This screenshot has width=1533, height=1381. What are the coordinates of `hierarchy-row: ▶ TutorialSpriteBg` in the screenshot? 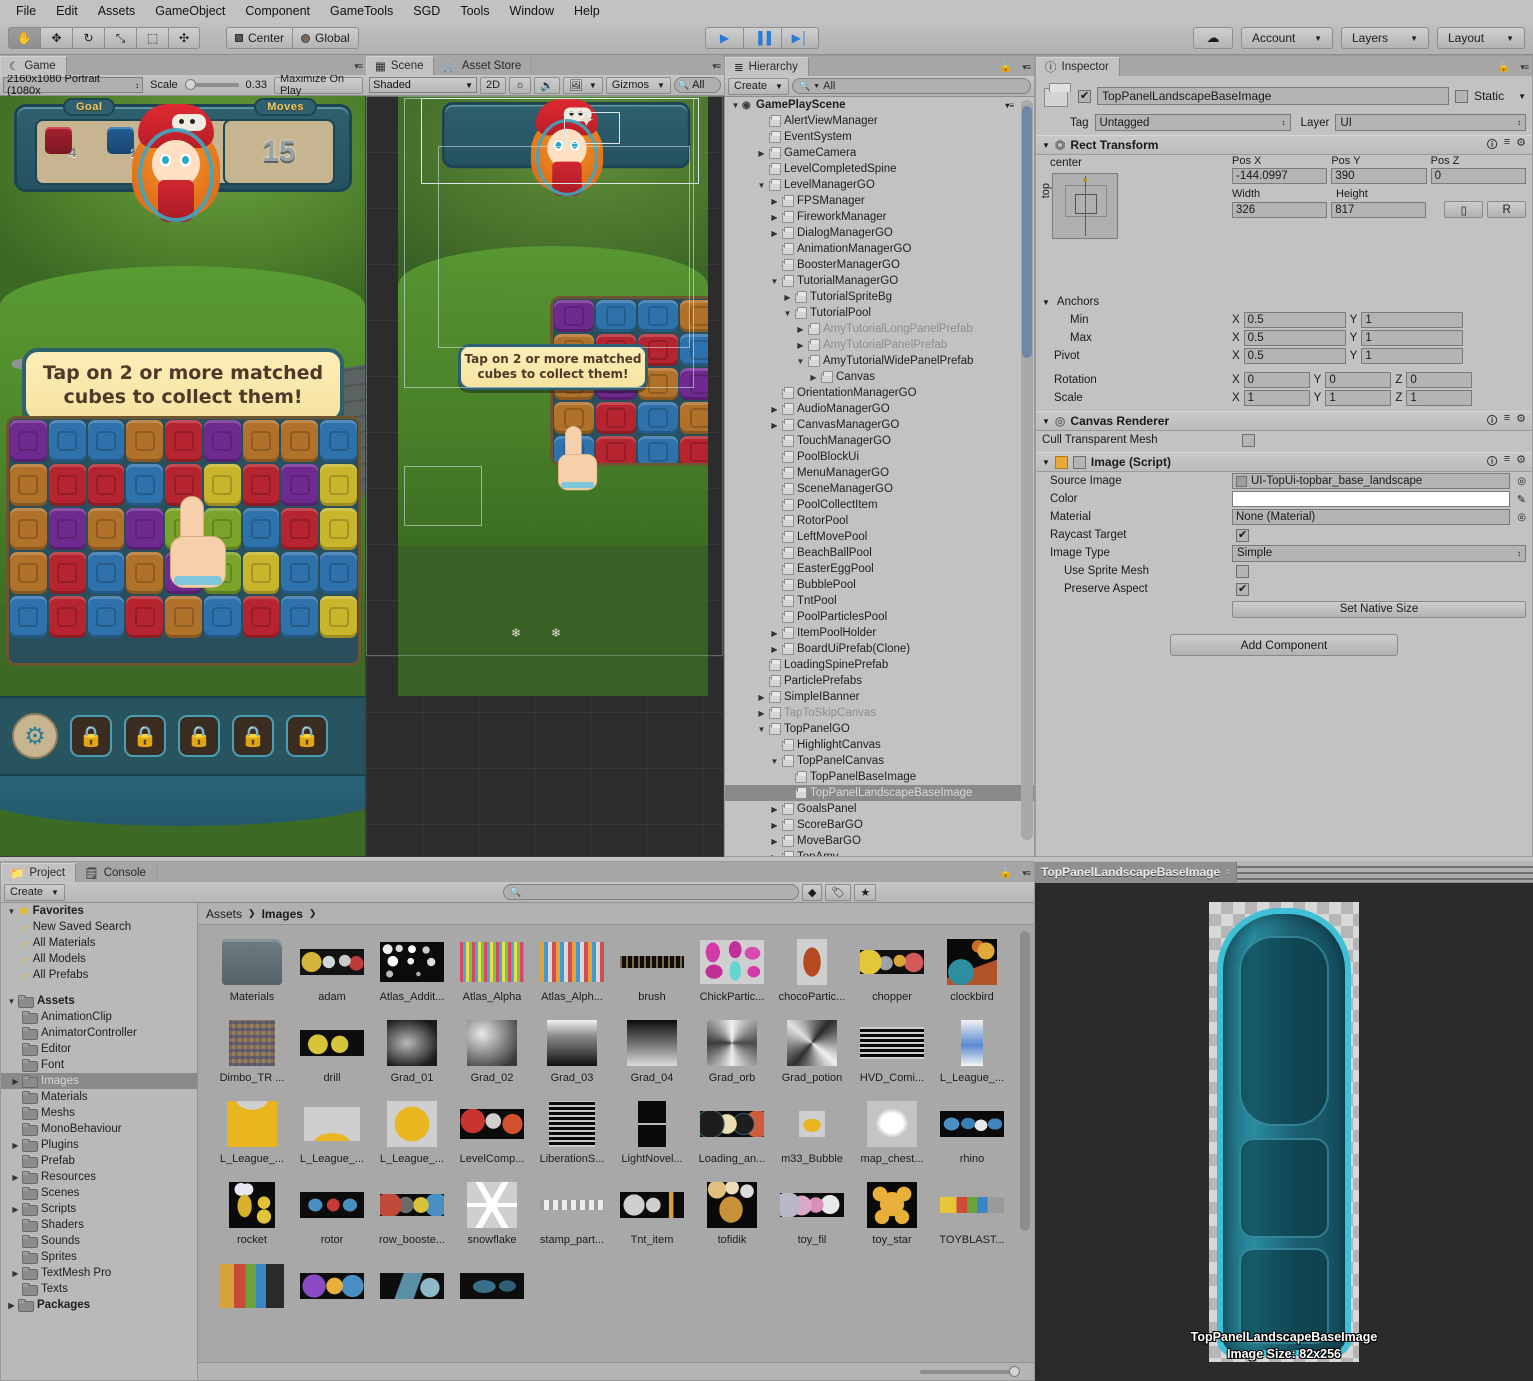 It's located at (879, 297).